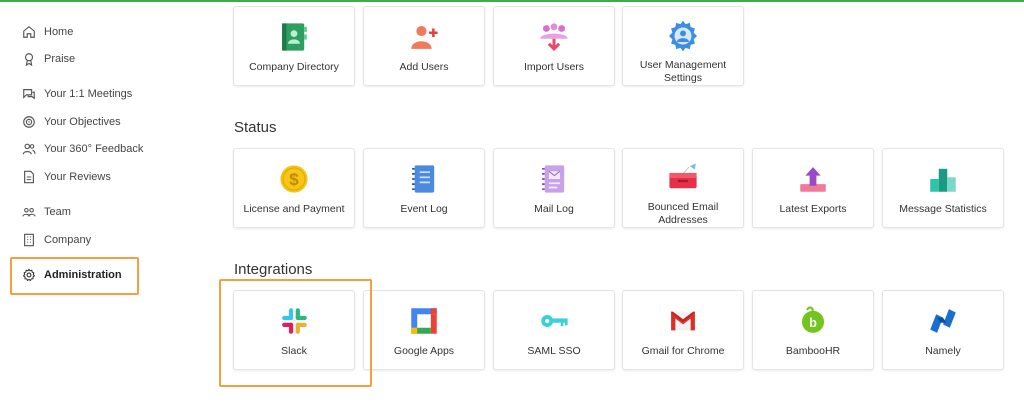 This screenshot has width=1024, height=403. Describe the element at coordinates (29, 122) in the screenshot. I see `target-icon` at that location.